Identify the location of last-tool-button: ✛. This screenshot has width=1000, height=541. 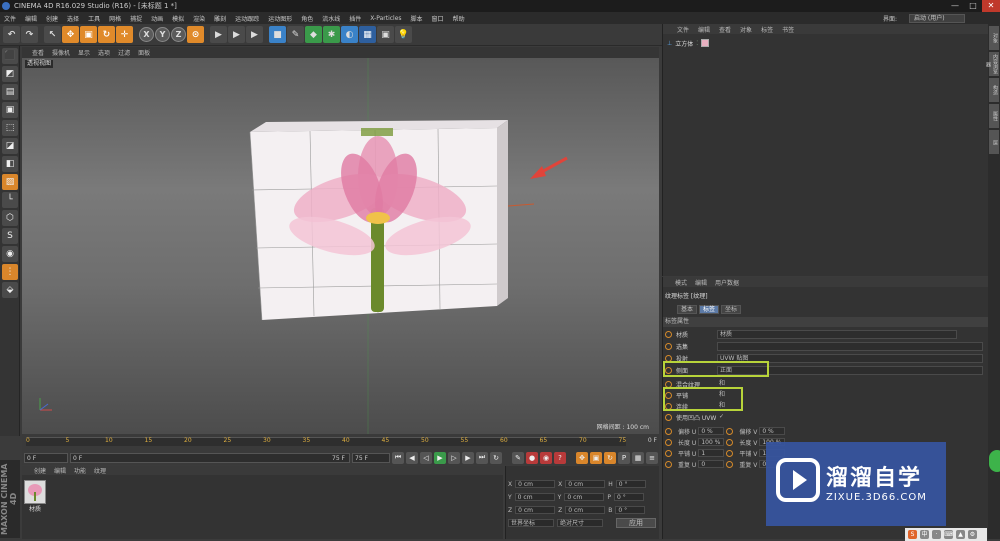
(124, 34).